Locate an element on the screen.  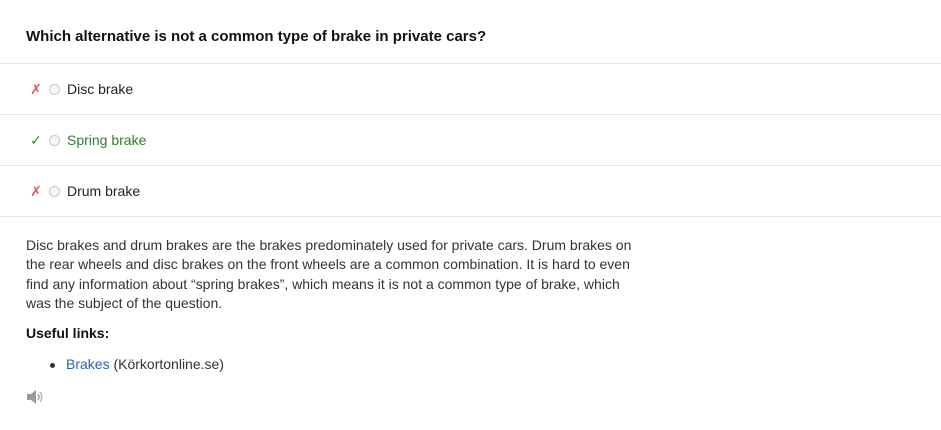
answer-option-disc-brake: ✗ Disc brake is located at coordinates (470, 89).